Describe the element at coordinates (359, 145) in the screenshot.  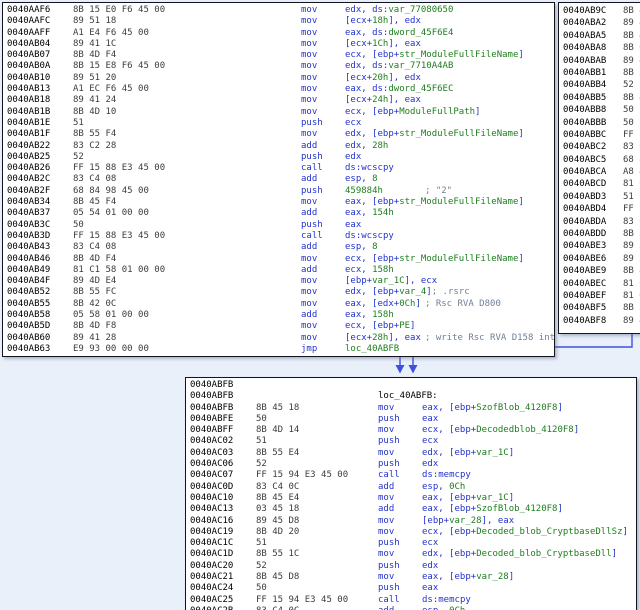
I see `token-code: edx,` at that location.